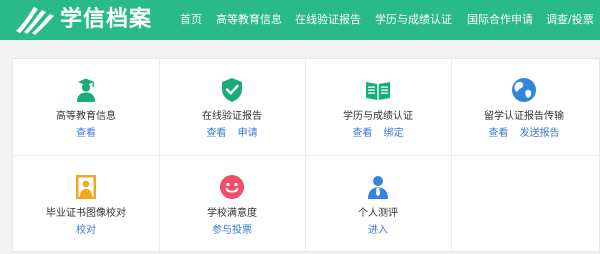 The height and width of the screenshot is (254, 600). I want to click on service-links: 参与投票, so click(232, 231).